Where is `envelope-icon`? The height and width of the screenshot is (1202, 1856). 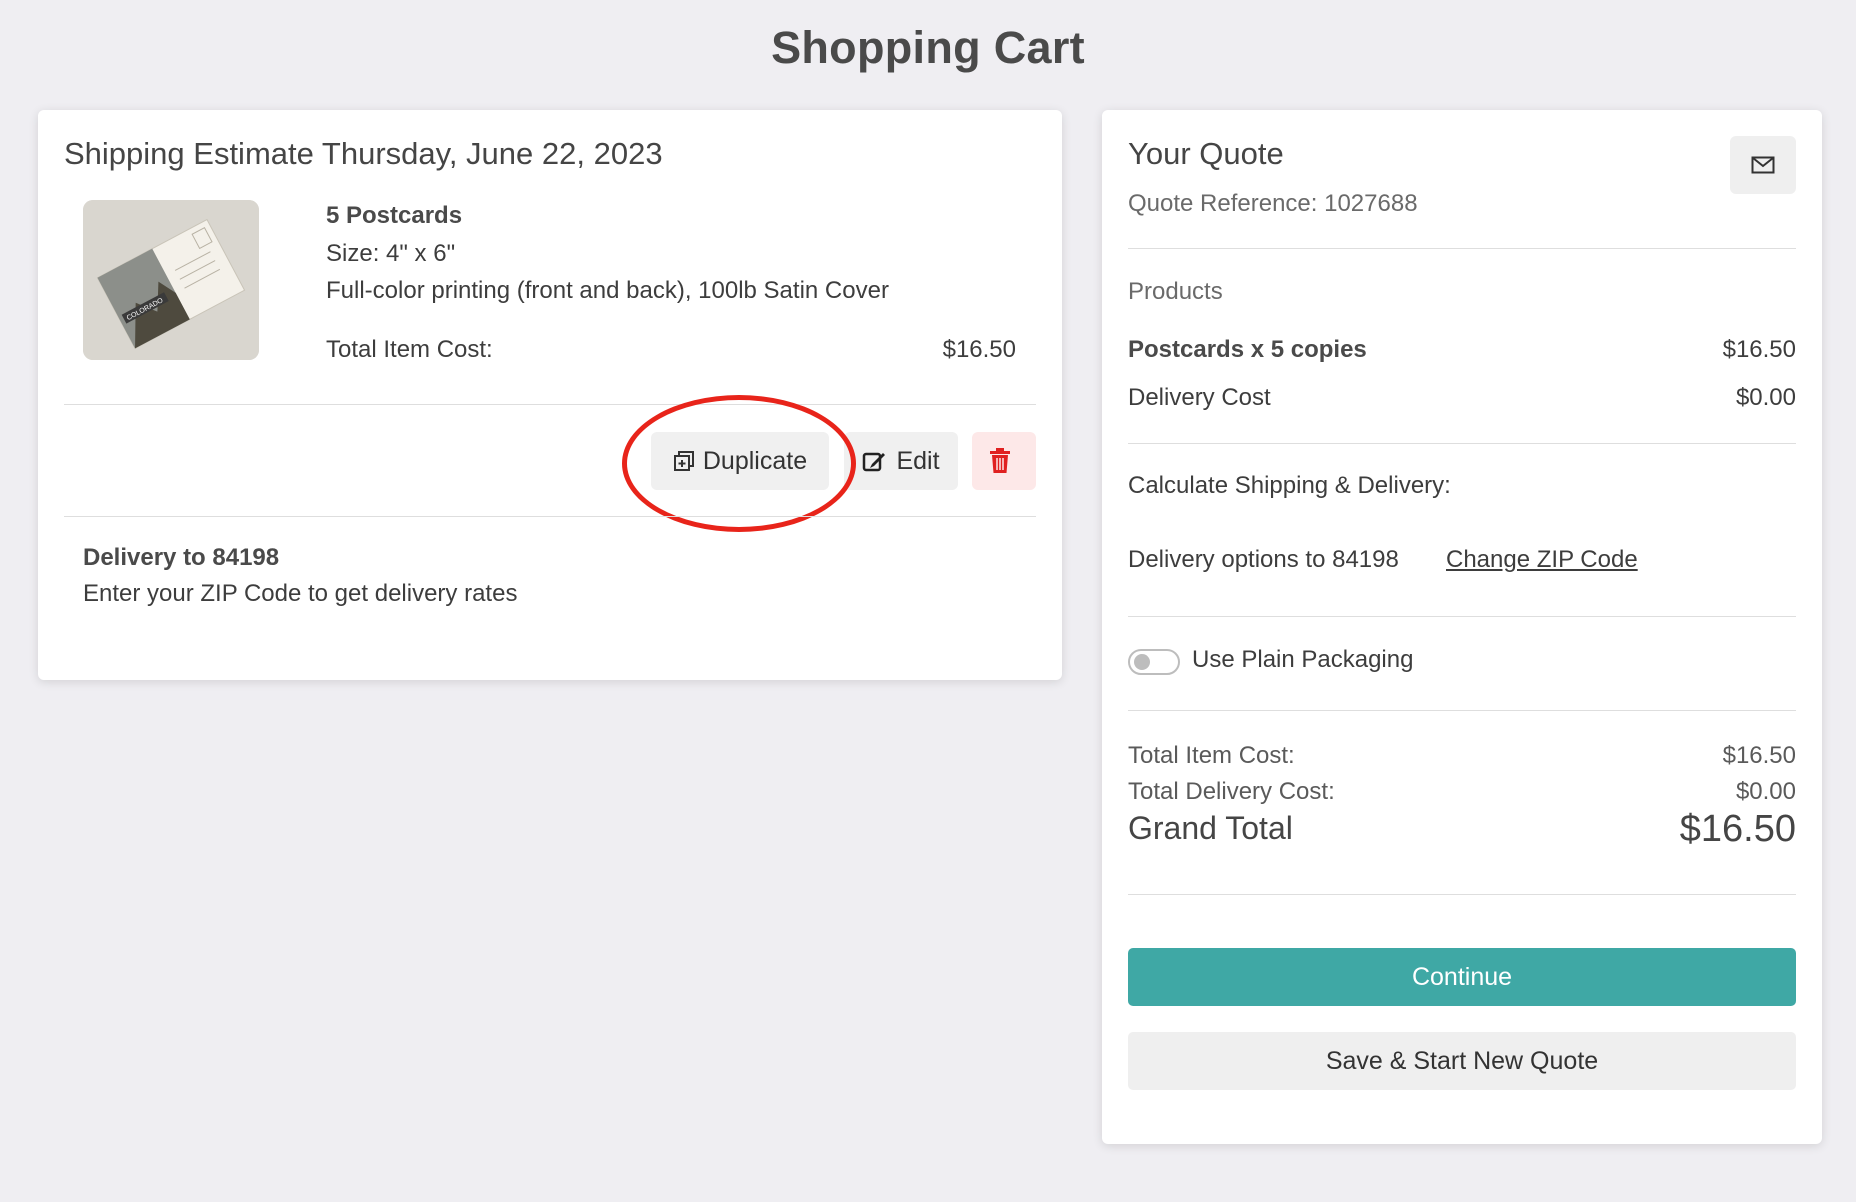 envelope-icon is located at coordinates (1763, 165).